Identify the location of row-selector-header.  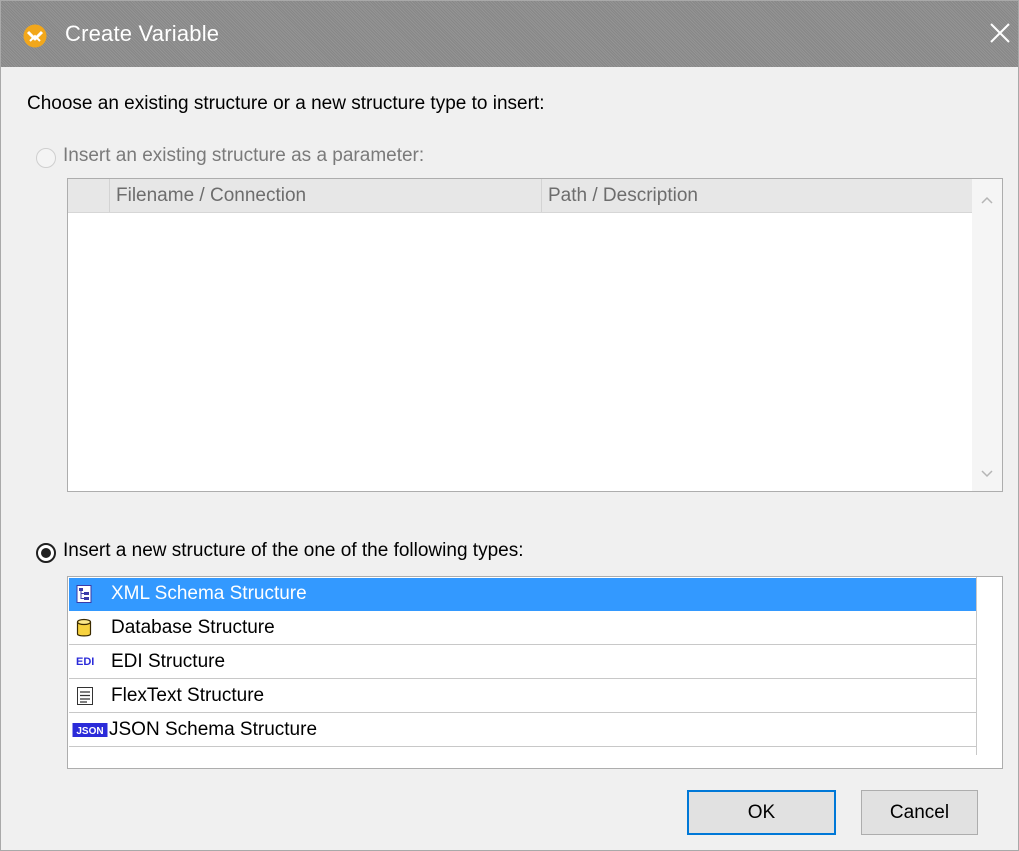
(89, 195).